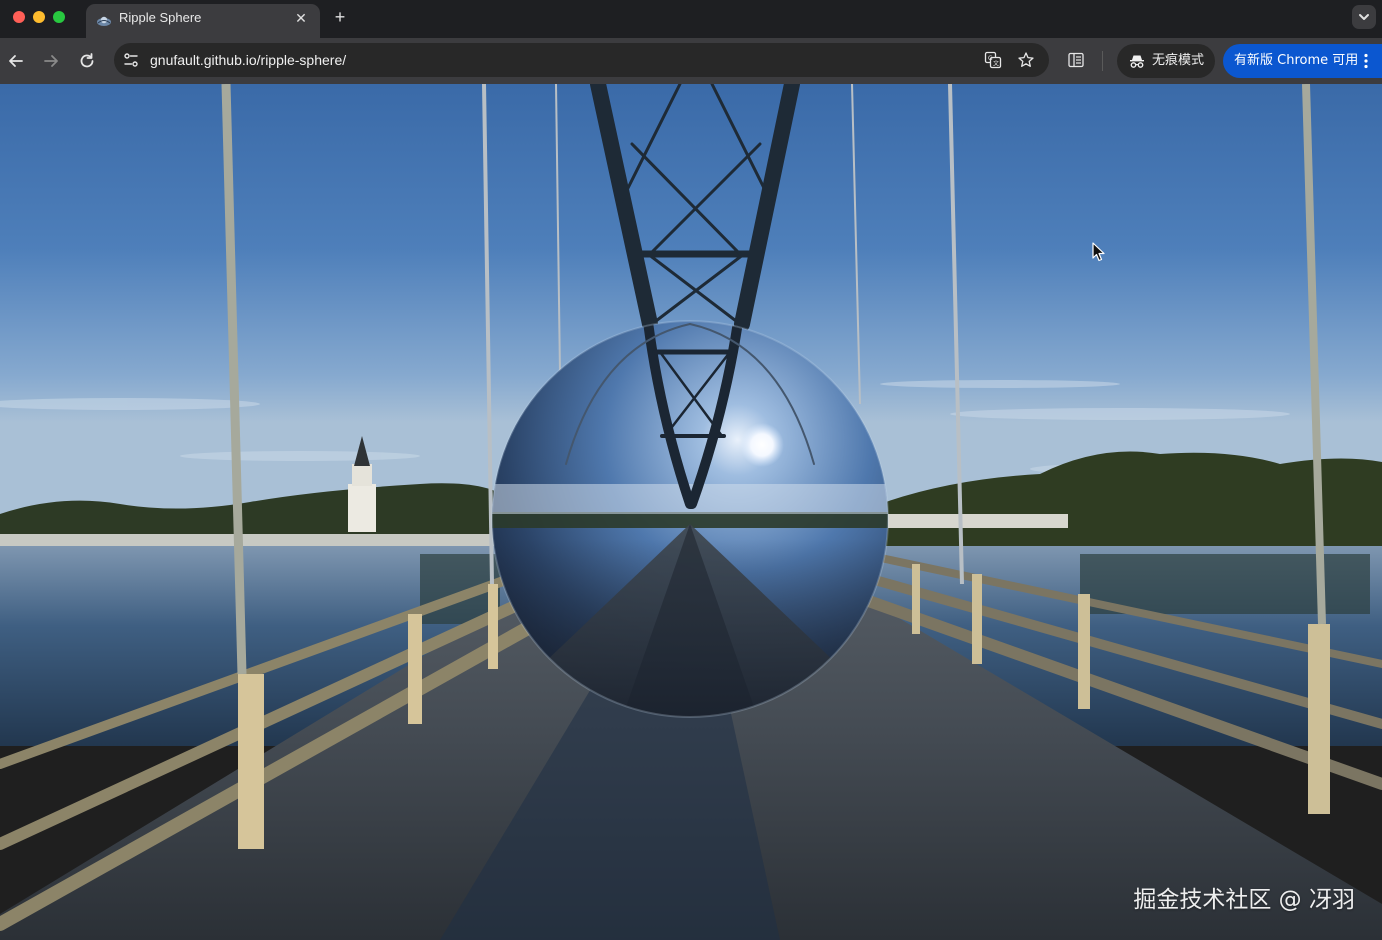  What do you see at coordinates (203, 21) in the screenshot?
I see `tab-ripple-sphere: Ripple Sphere ✕` at bounding box center [203, 21].